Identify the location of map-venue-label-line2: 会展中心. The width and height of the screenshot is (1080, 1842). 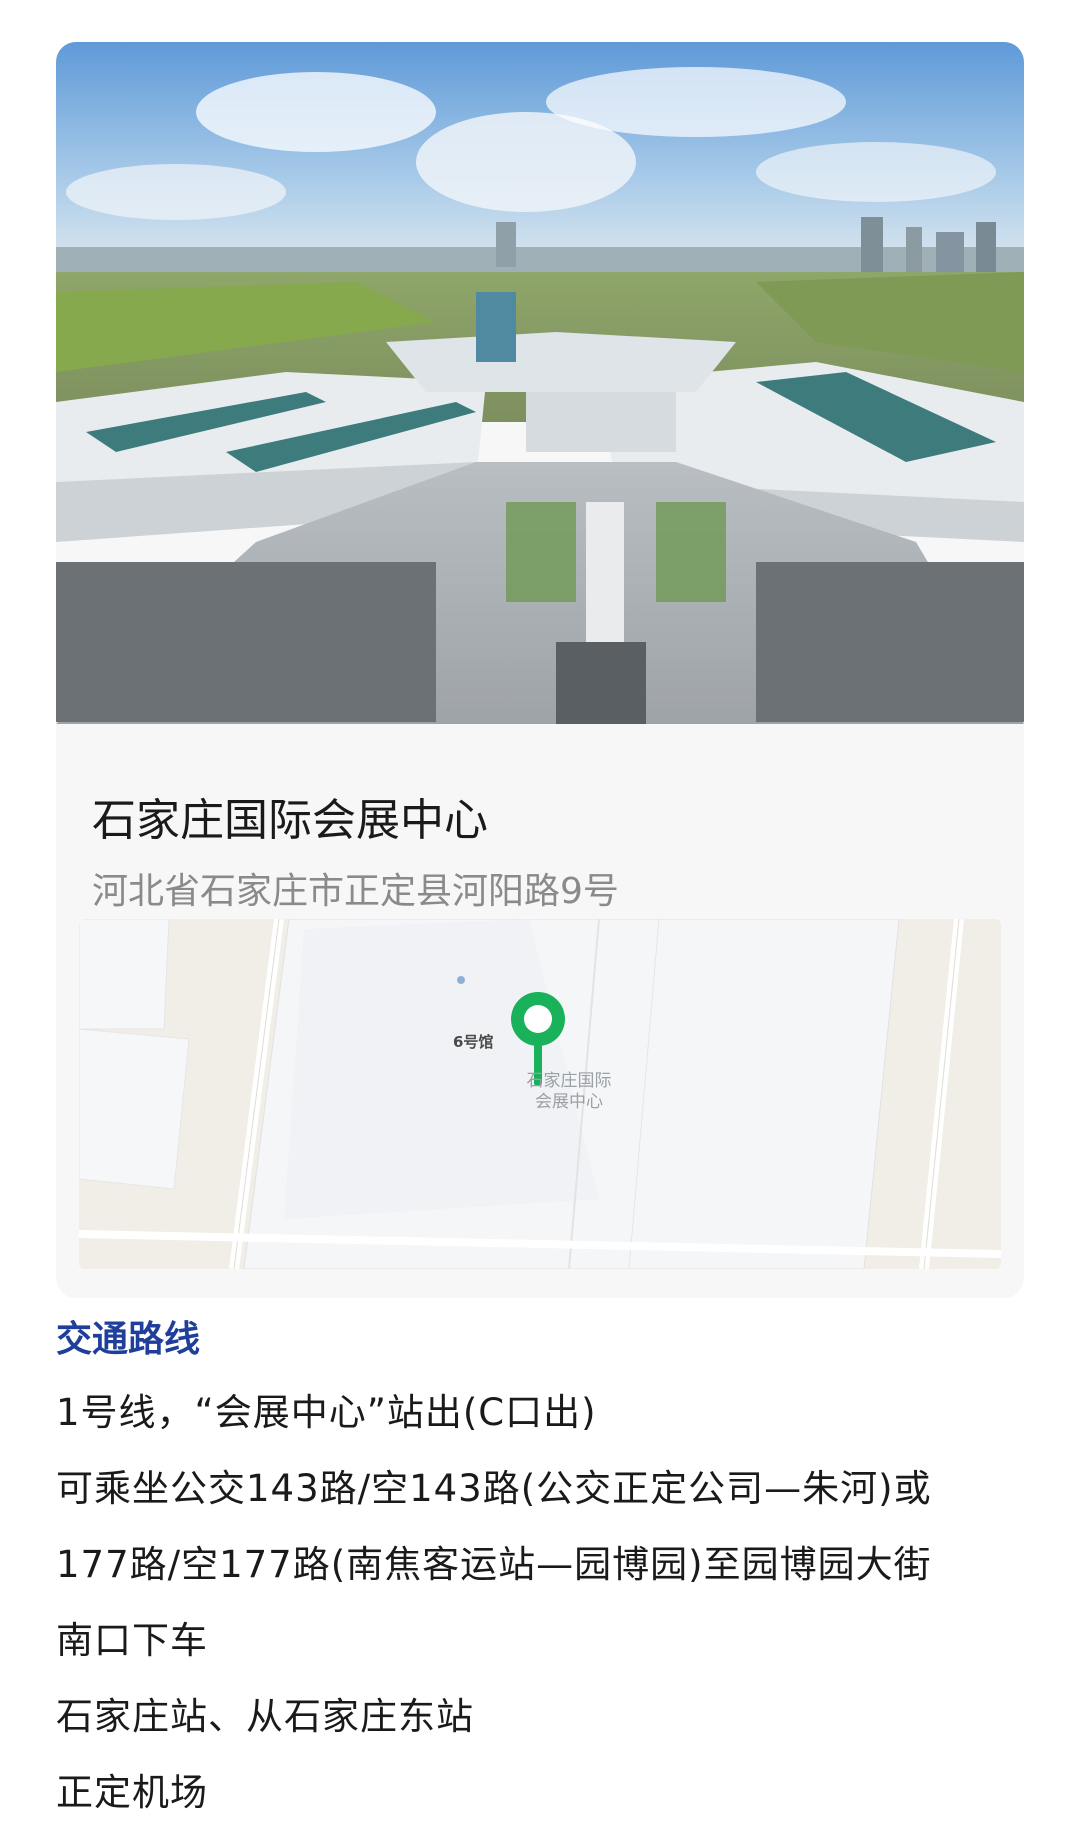
(569, 1102).